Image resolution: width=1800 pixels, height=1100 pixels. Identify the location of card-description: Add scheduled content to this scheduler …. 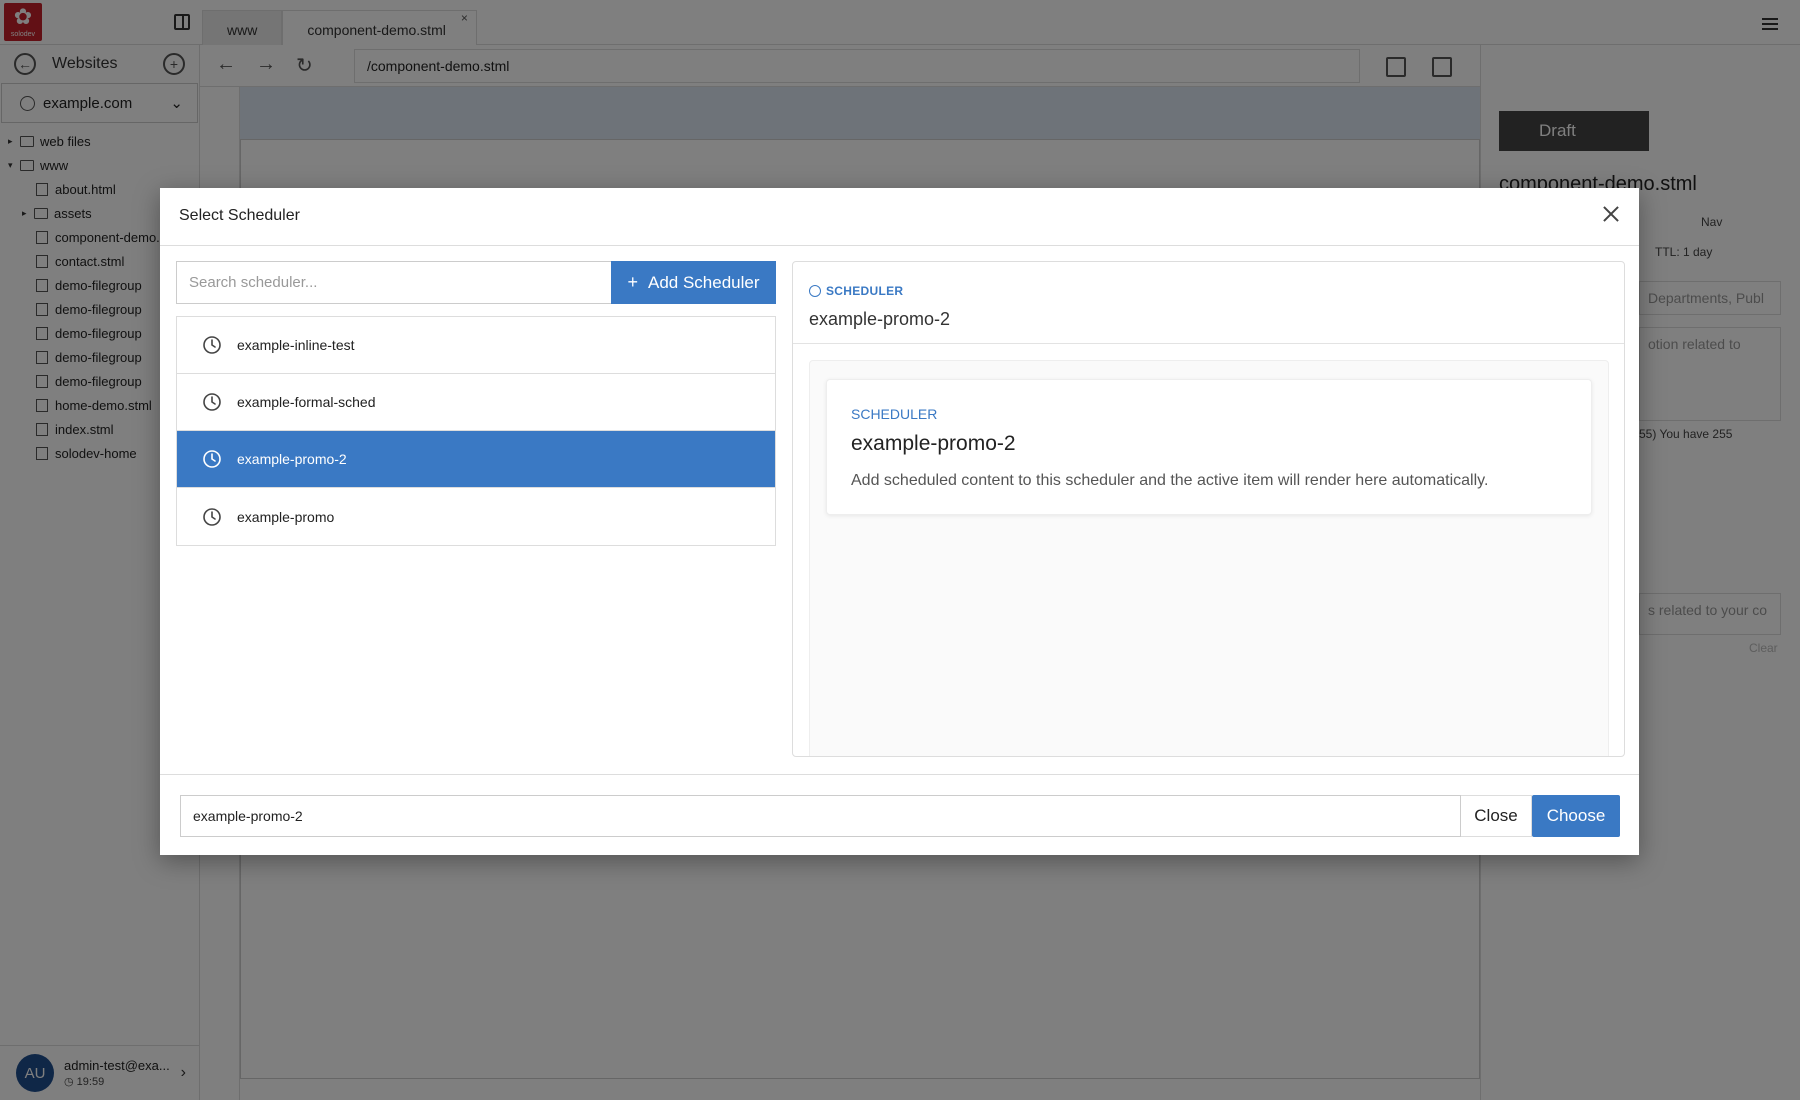
(1170, 480).